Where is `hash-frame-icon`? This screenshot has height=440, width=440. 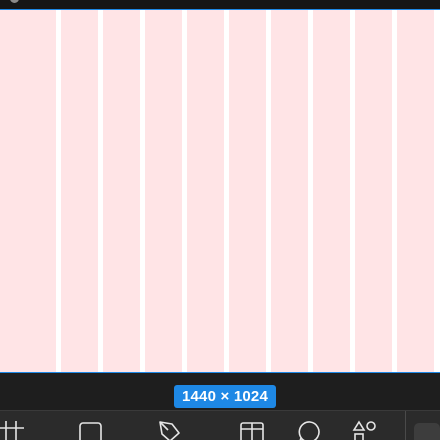
hash-frame-icon is located at coordinates (12, 429).